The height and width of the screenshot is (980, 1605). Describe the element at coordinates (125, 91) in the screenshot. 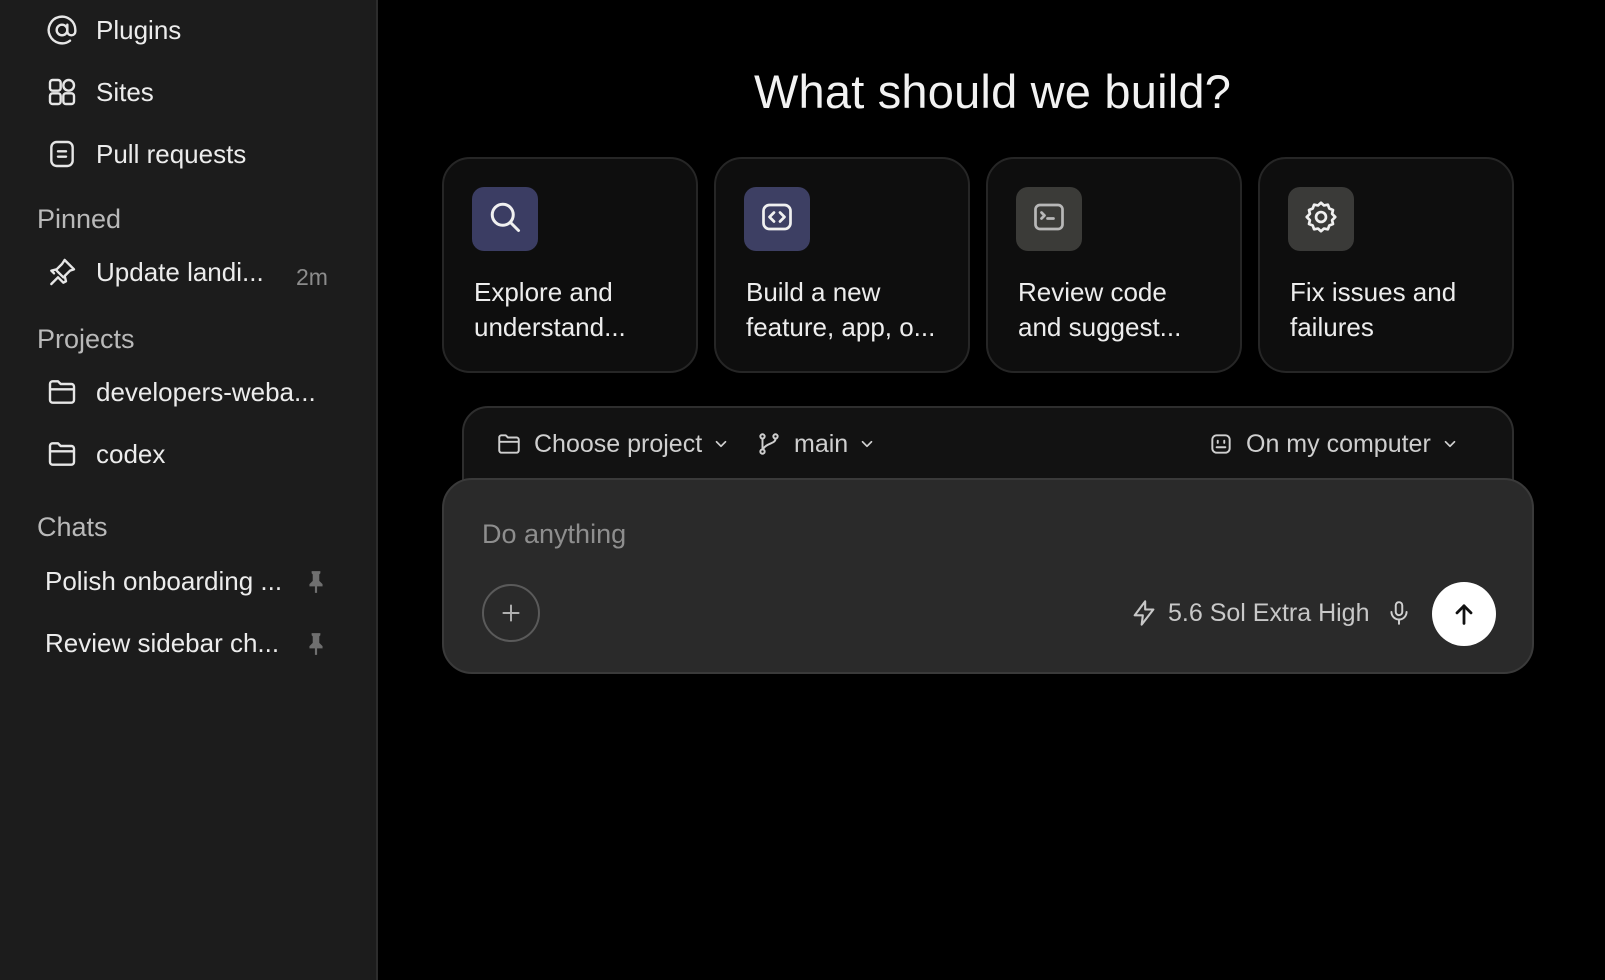

I see `sidebar-item-label: Sites` at that location.